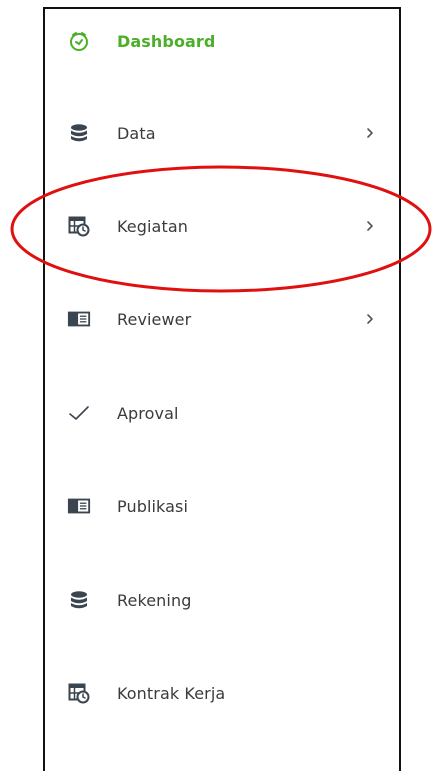 This screenshot has width=432, height=771. What do you see at coordinates (154, 600) in the screenshot?
I see `sidebar-item-label: Rekening` at bounding box center [154, 600].